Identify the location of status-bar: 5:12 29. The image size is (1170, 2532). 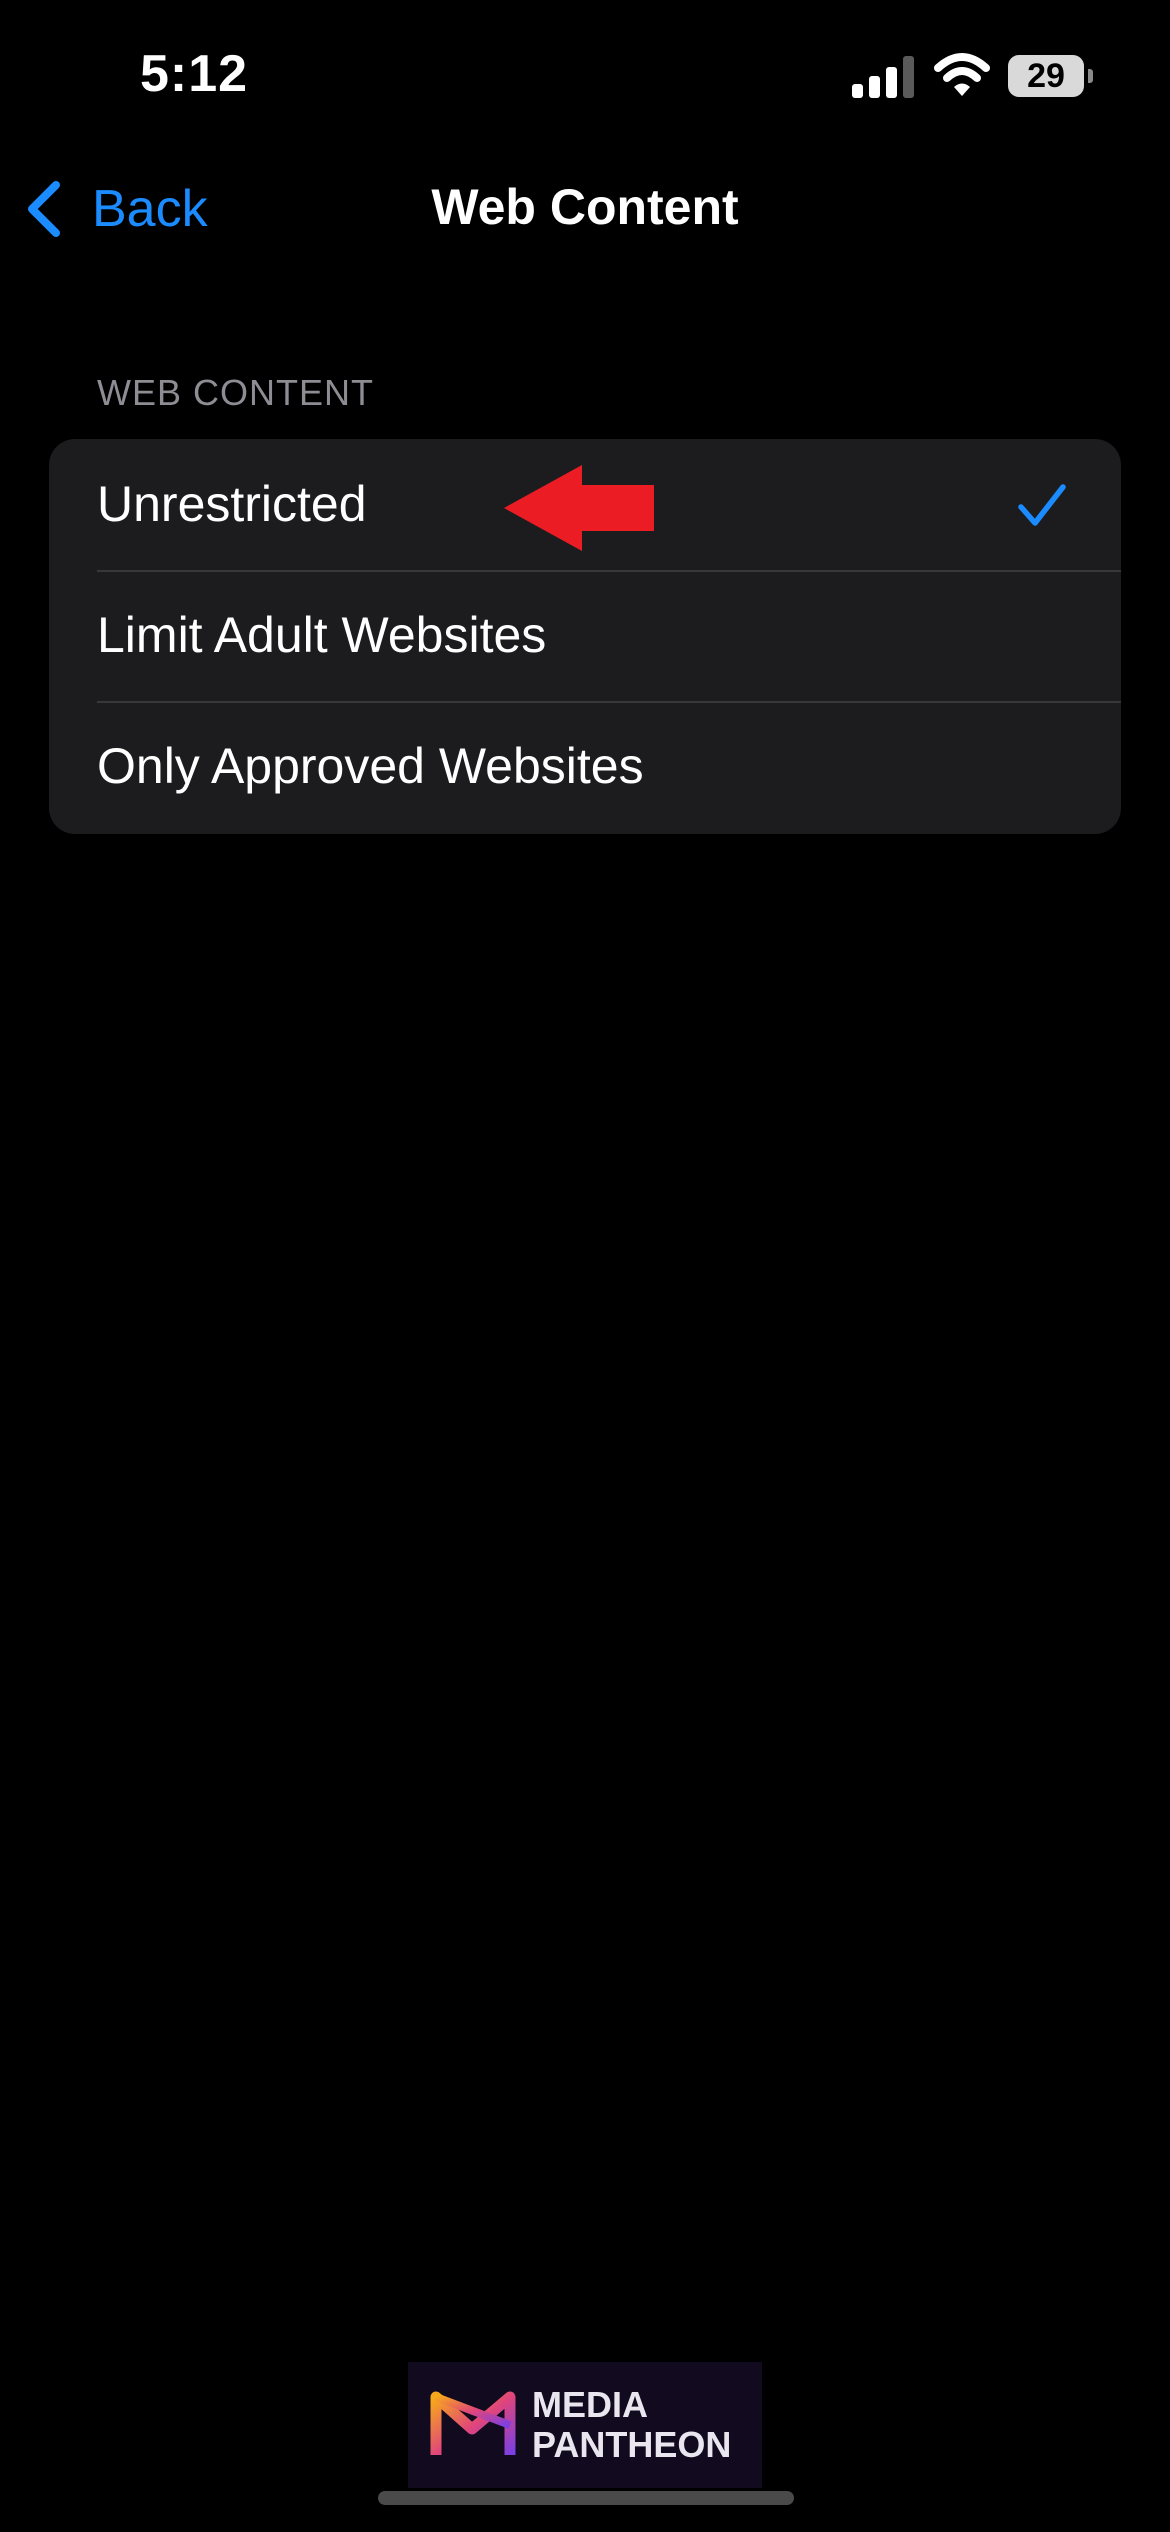
(585, 75).